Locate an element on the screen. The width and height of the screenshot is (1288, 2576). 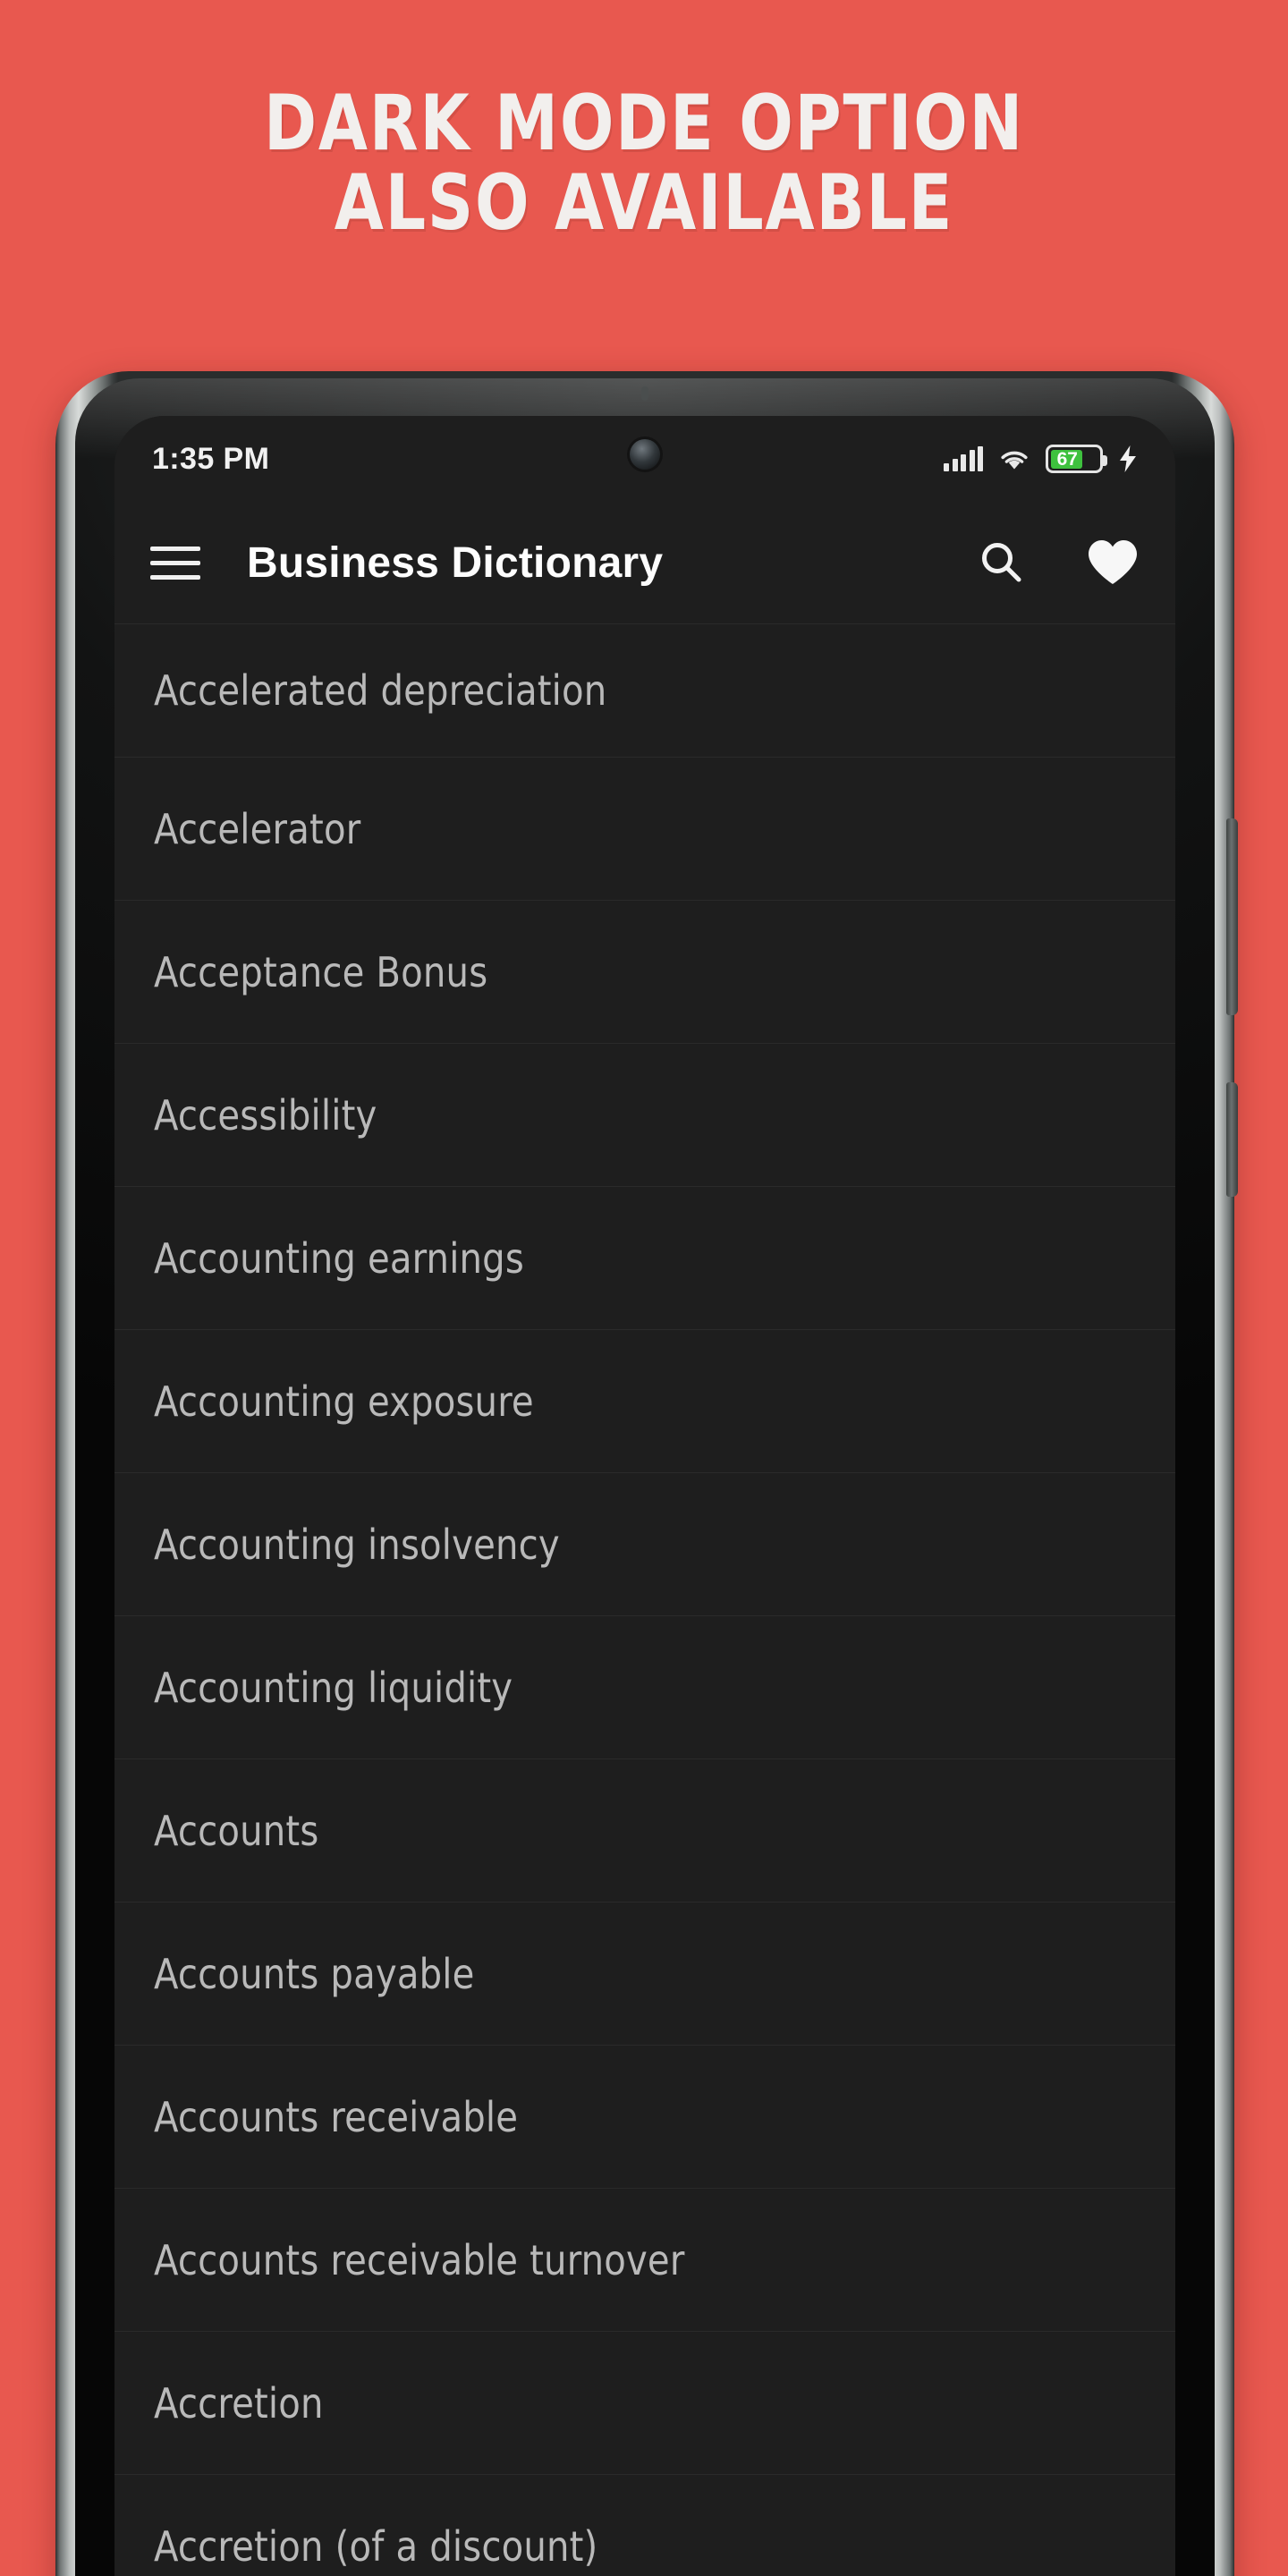
status-bar: 1:35 PM 67 is located at coordinates (644, 459).